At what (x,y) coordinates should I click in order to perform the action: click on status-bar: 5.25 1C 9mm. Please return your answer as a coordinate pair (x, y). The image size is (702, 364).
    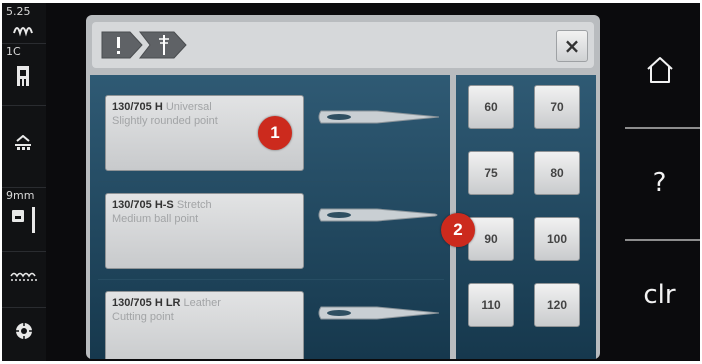
    Looking at the image, I should click on (24, 182).